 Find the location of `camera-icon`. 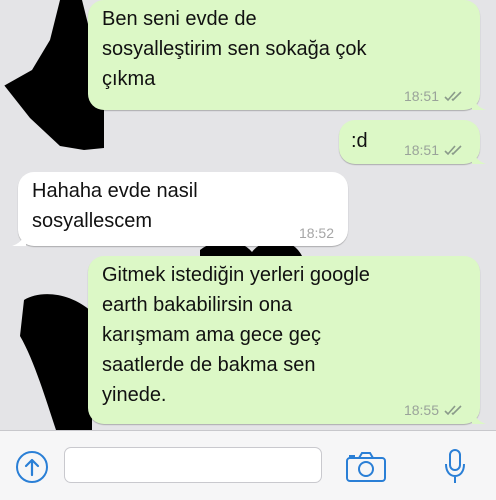

camera-icon is located at coordinates (366, 467).